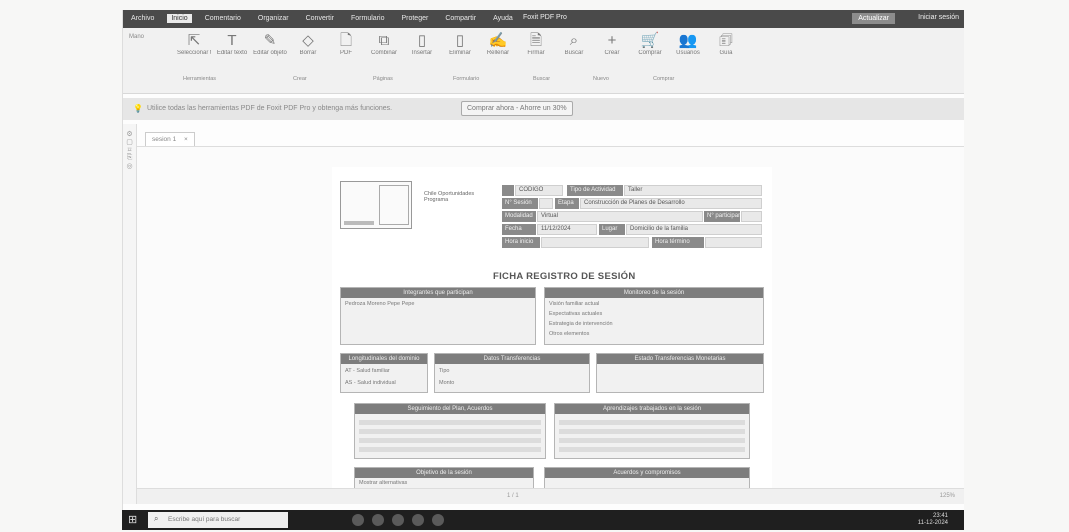 The image size is (1069, 532). What do you see at coordinates (932, 523) in the screenshot?
I see `clock-date: 11-12-2024` at bounding box center [932, 523].